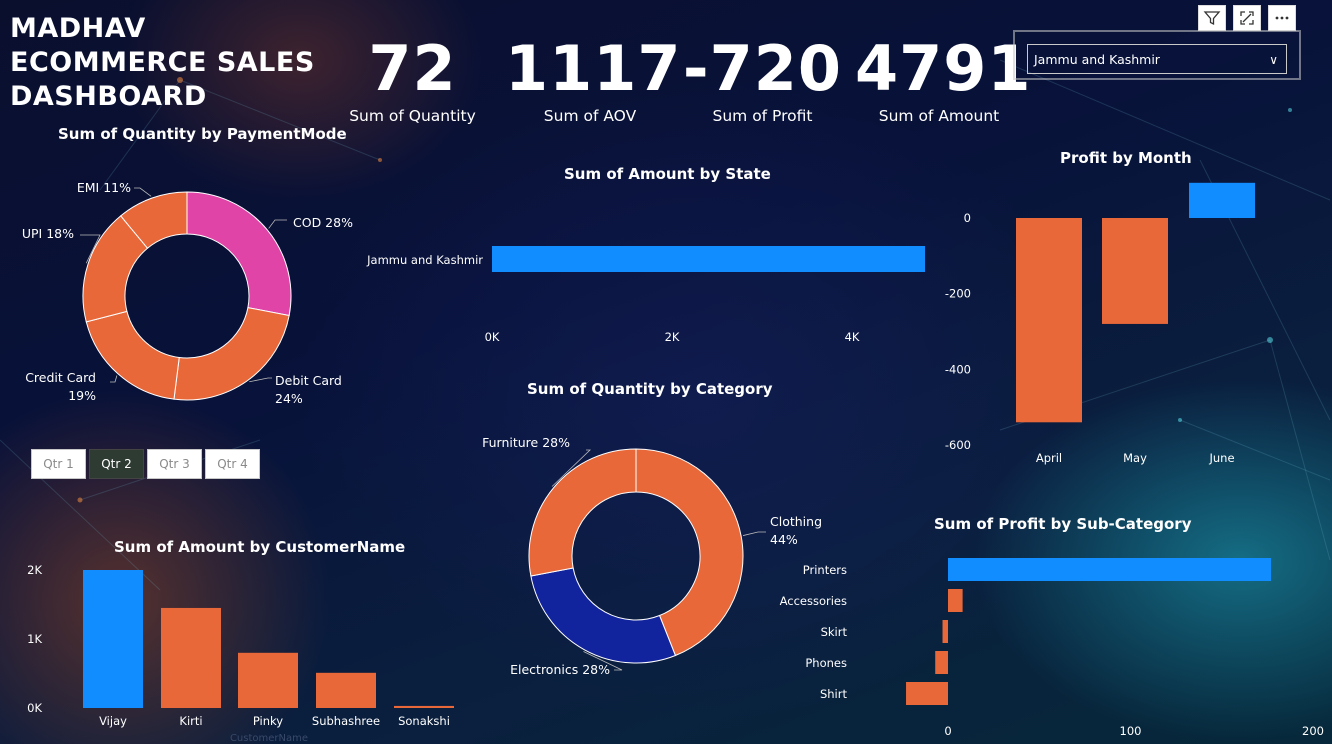 The height and width of the screenshot is (744, 1332). Describe the element at coordinates (1282, 18) in the screenshot. I see `more-options-icon` at that location.